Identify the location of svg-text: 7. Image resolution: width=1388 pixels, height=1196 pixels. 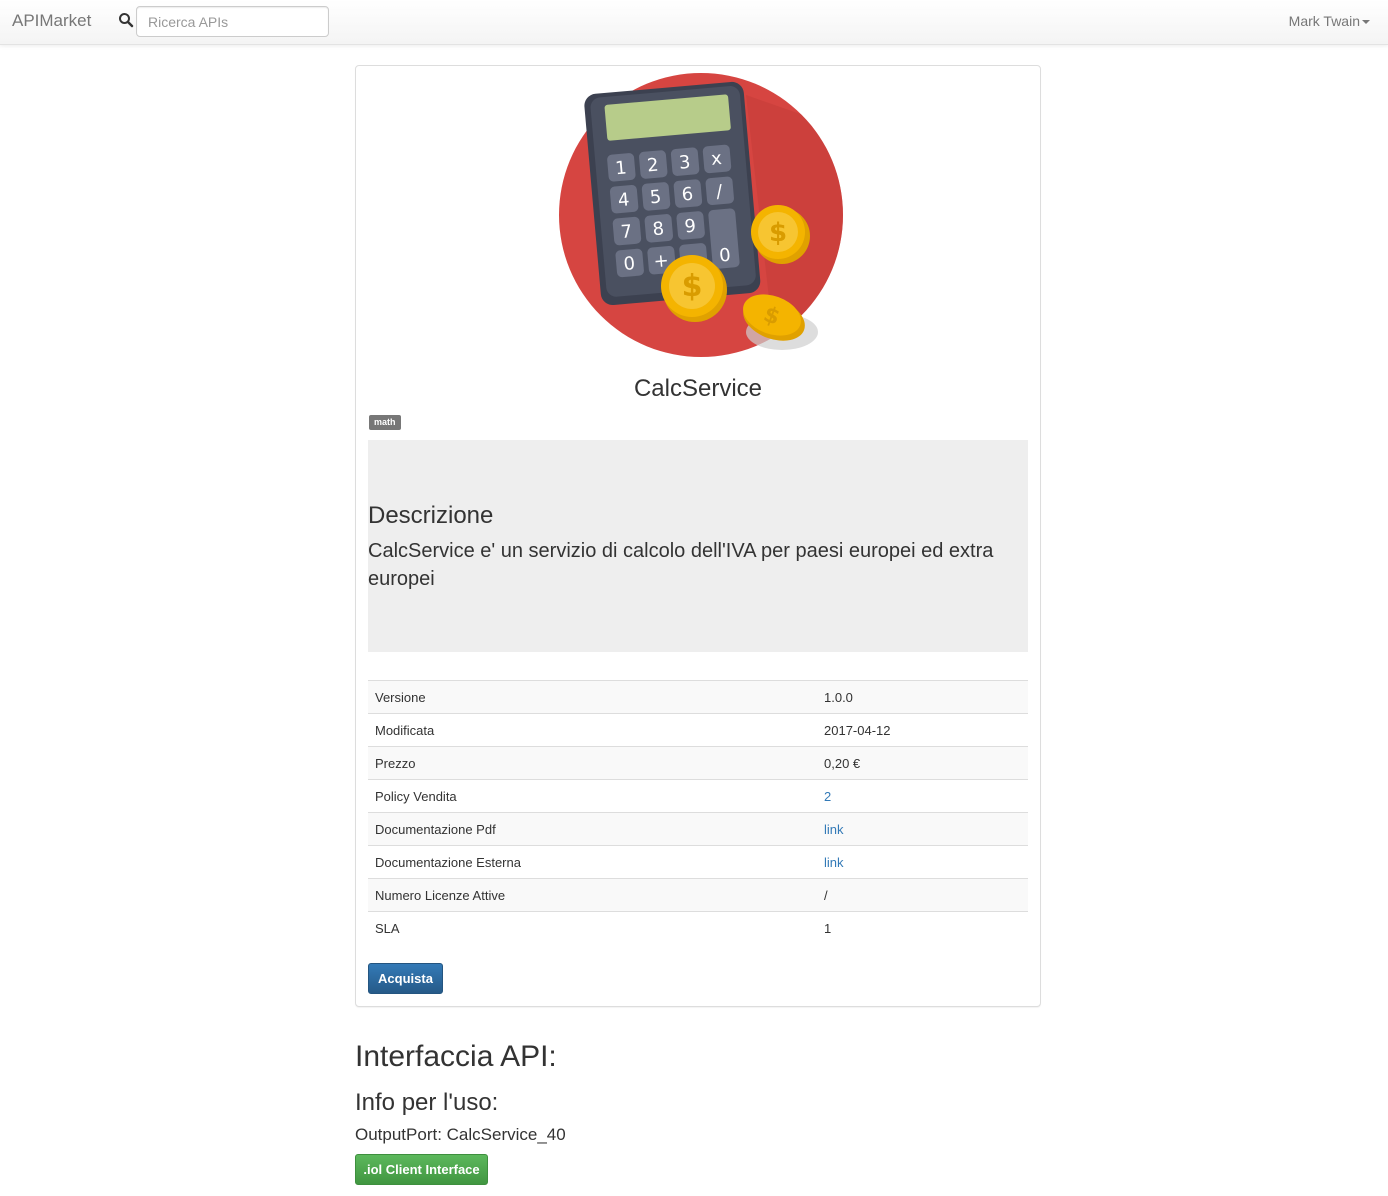
(626, 232).